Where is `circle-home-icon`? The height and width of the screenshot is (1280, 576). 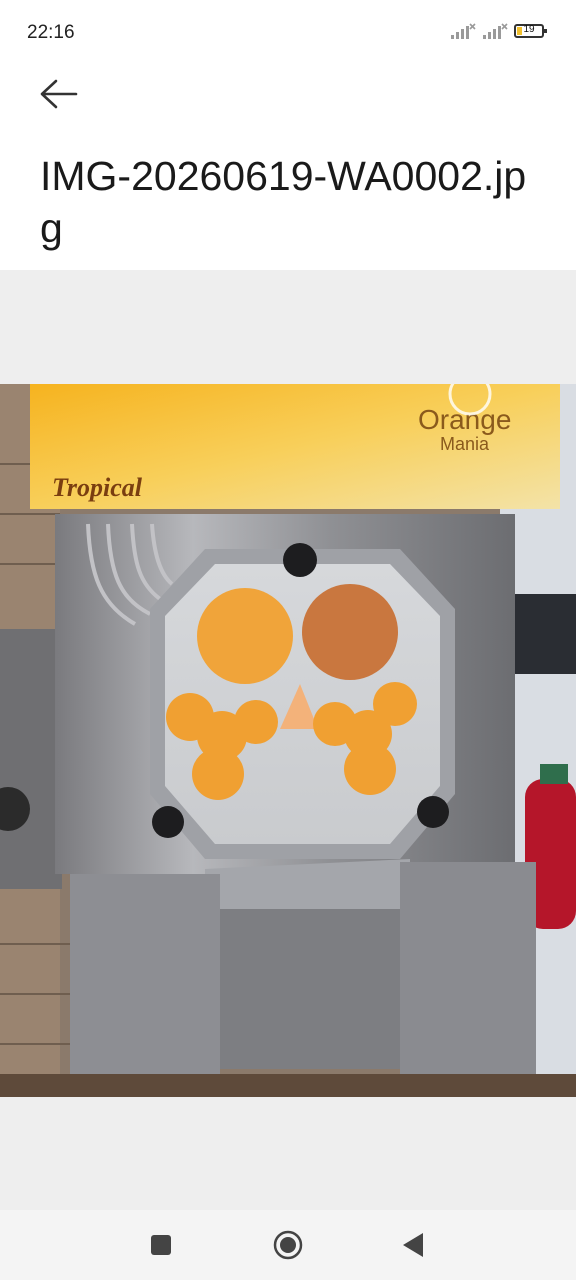
circle-home-icon is located at coordinates (288, 1245).